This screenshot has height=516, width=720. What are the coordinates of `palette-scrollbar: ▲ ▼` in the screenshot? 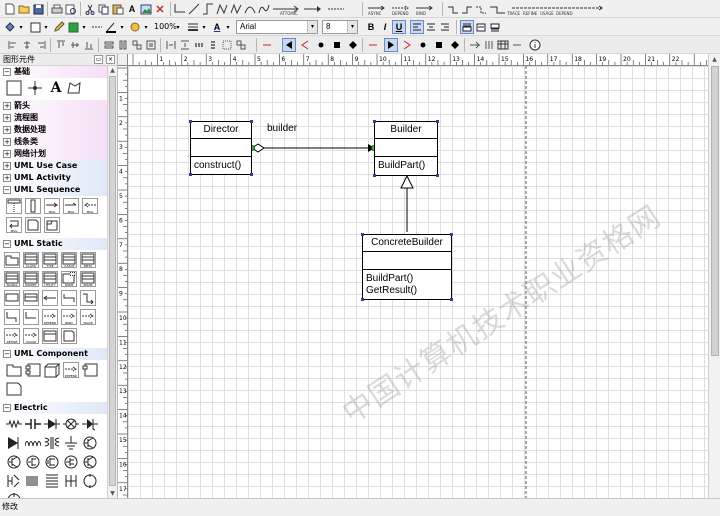 It's located at (112, 282).